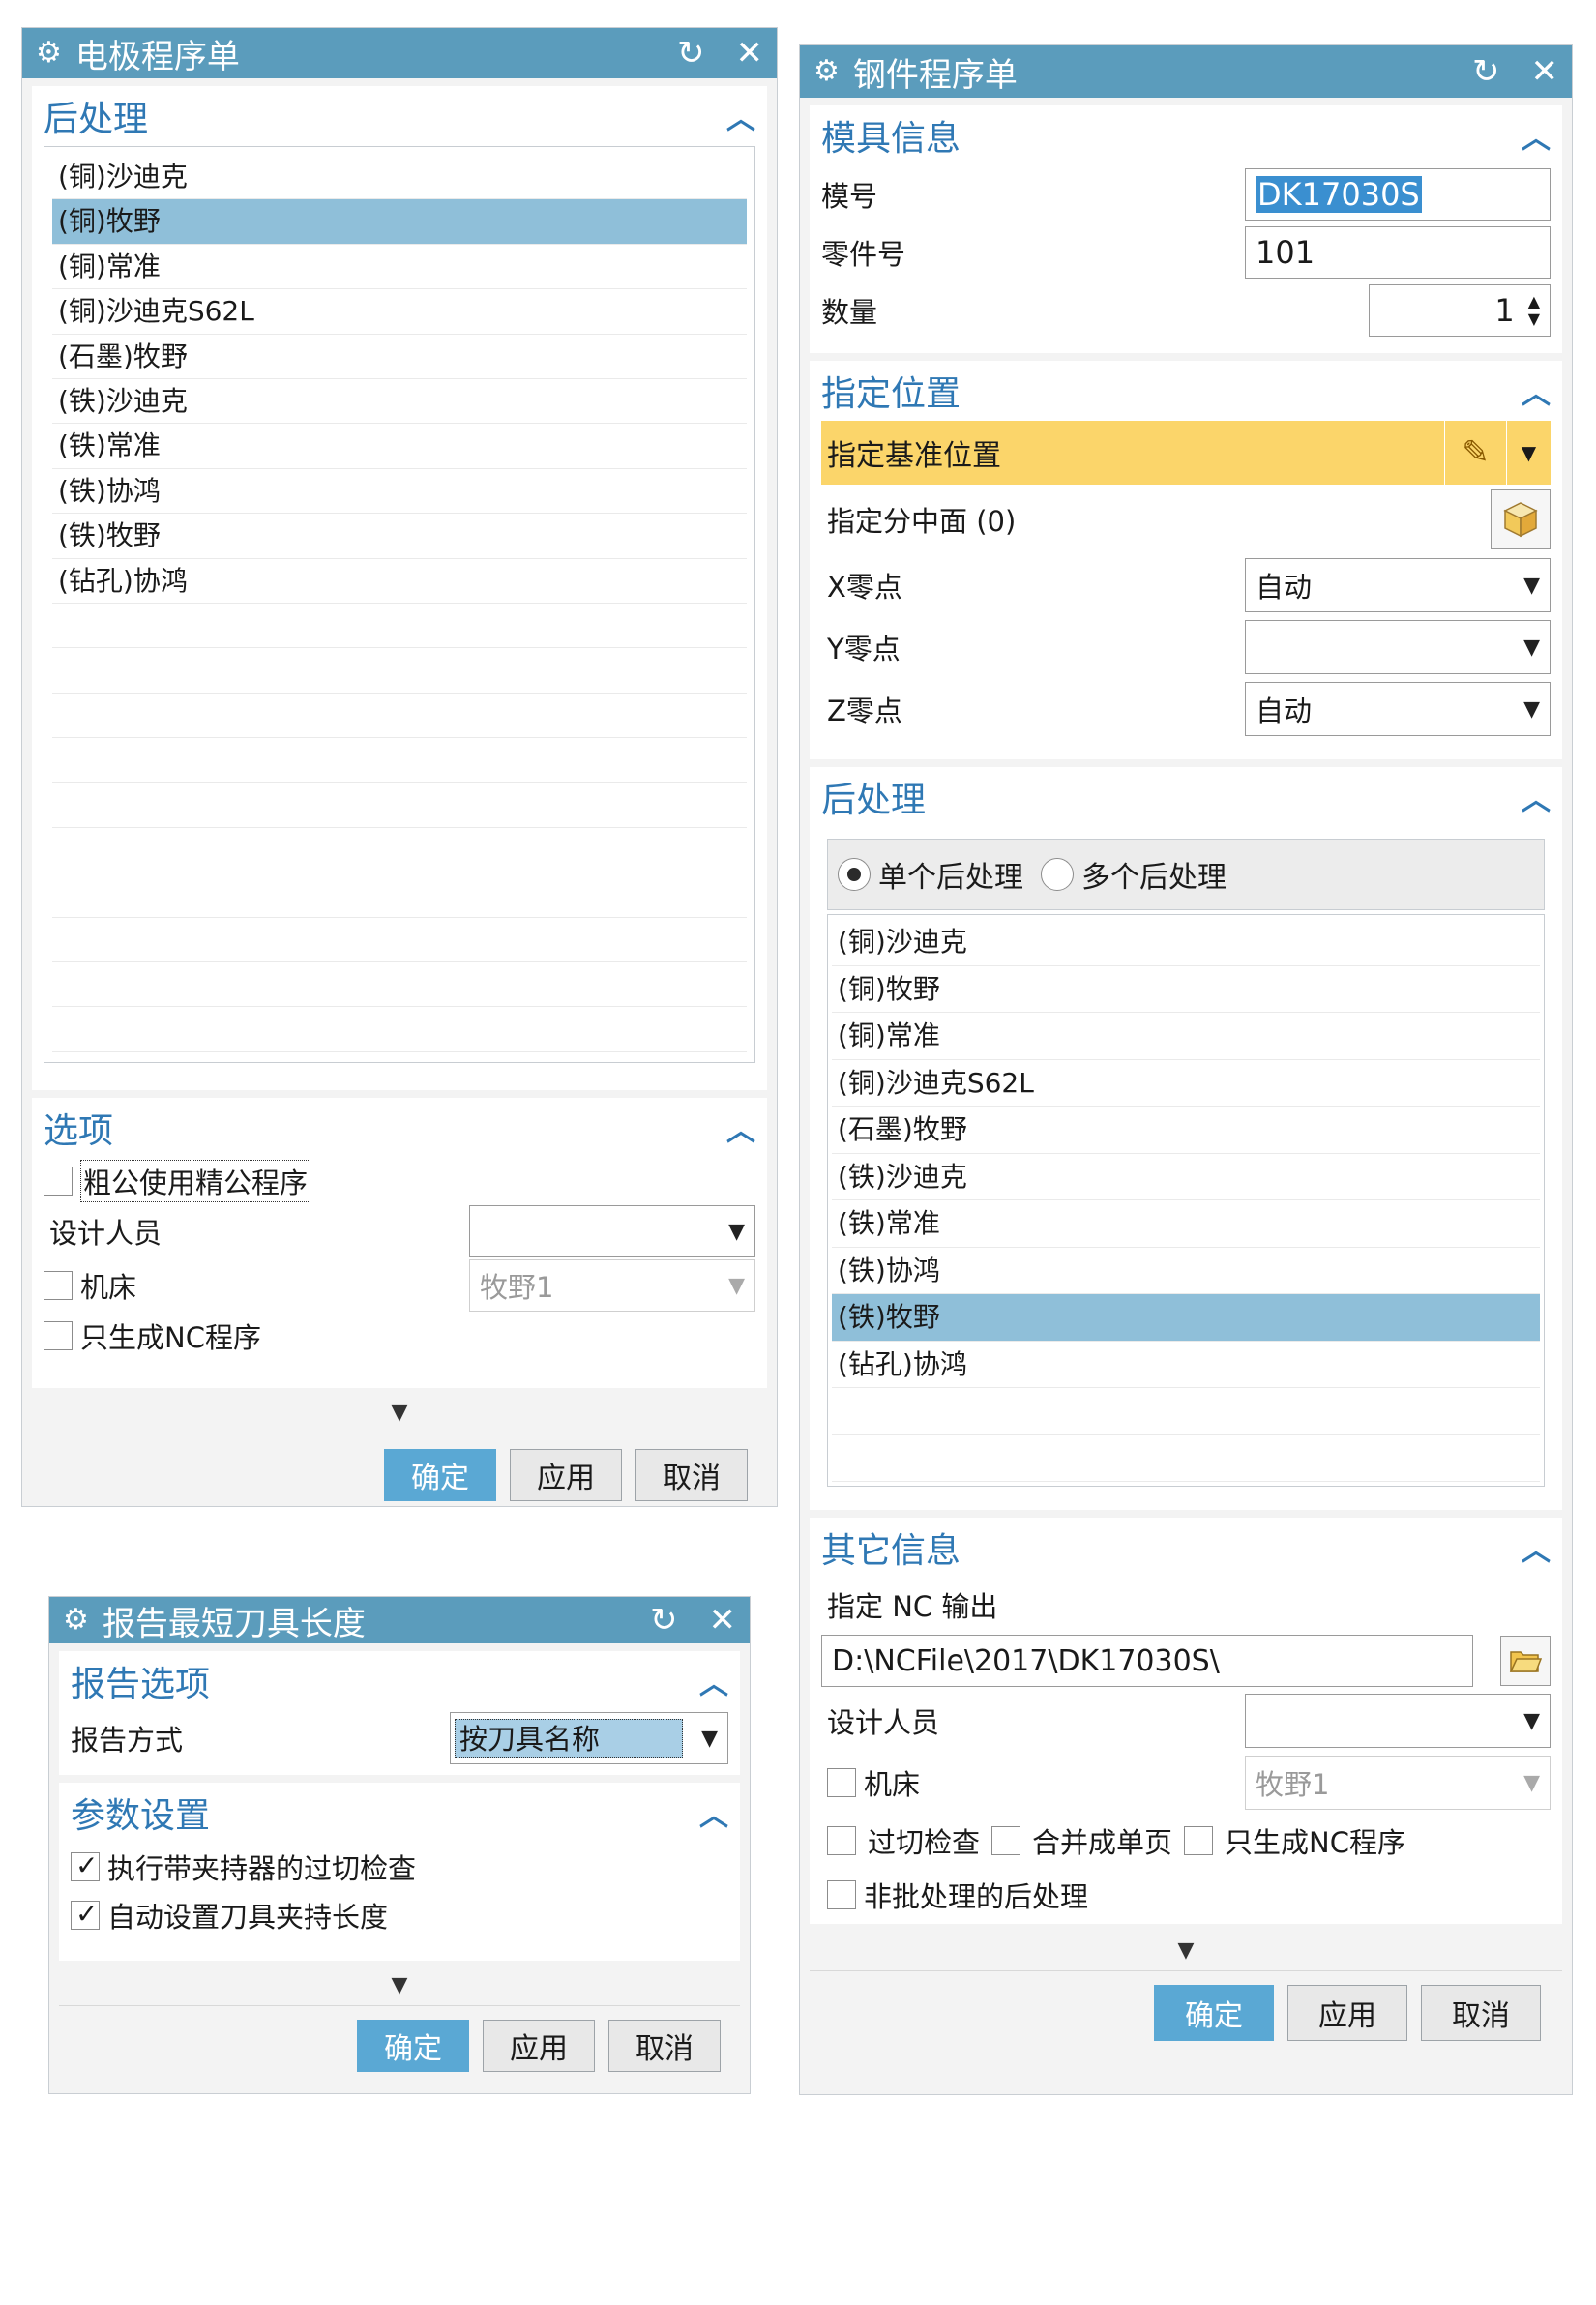  I want to click on cube-icon, so click(1521, 519).